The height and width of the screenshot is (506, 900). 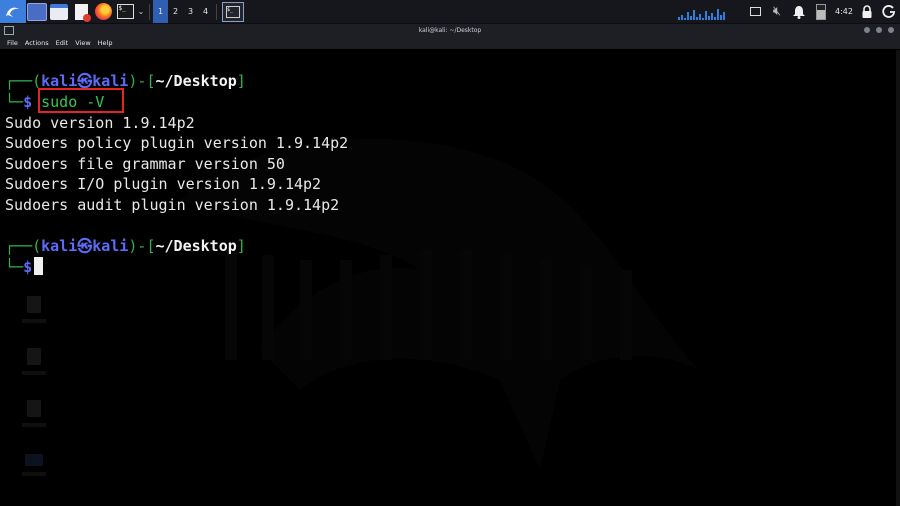 What do you see at coordinates (177, 143) in the screenshot?
I see `output-line: Sudoers policy plugin version 1.9.14p2` at bounding box center [177, 143].